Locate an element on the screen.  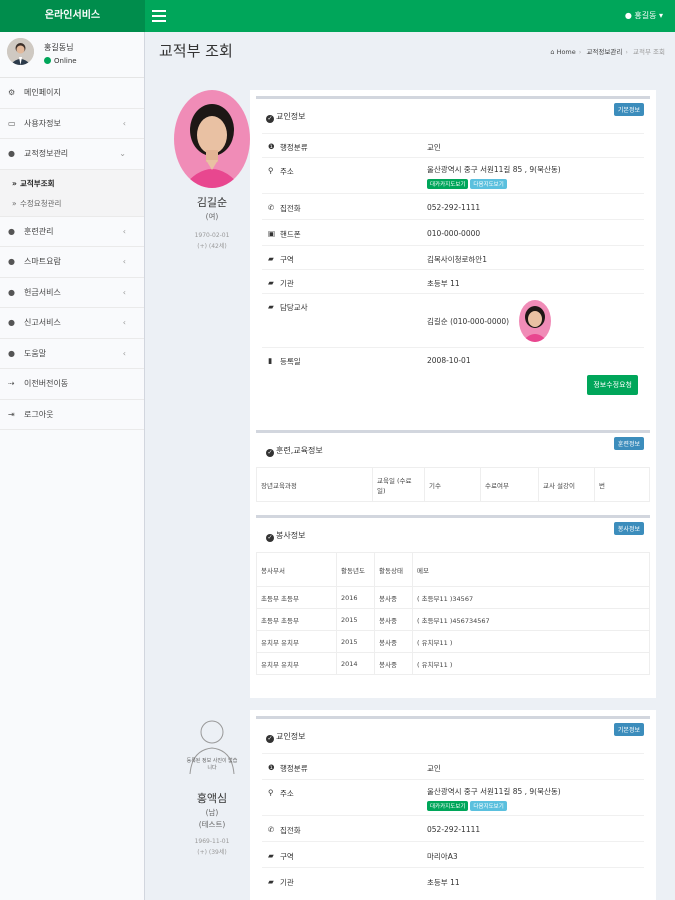
column-header: 수료여부 is located at coordinates (509, 484).